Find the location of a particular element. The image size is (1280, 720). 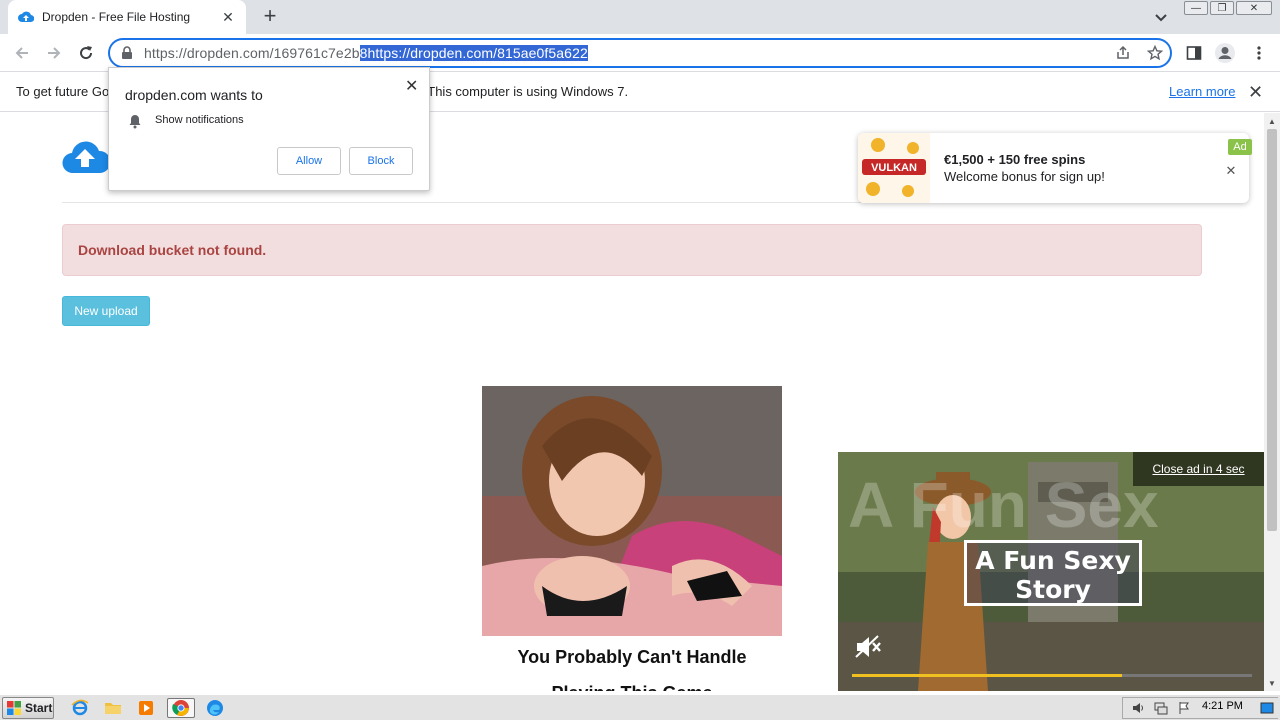

tab-strip: Dropden - Free File Hosting ✕ + — ❐ ✕ is located at coordinates (640, 17).